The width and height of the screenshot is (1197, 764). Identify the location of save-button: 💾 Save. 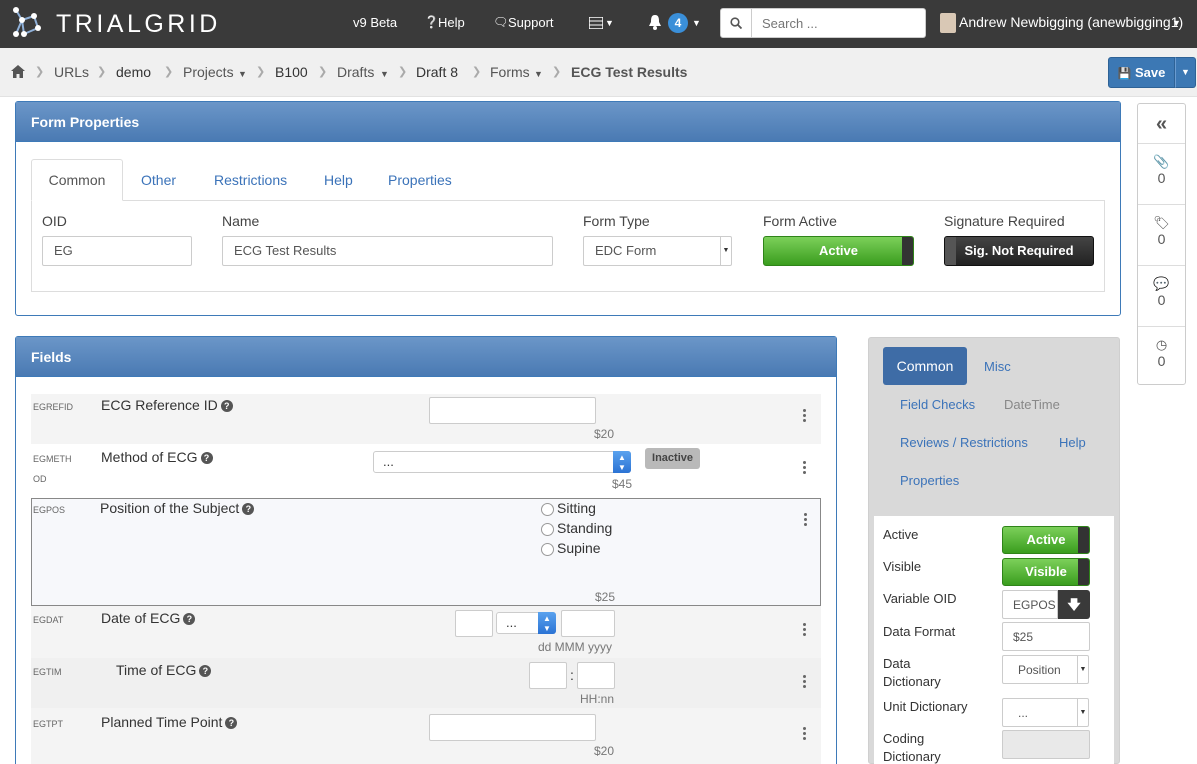
(1141, 72).